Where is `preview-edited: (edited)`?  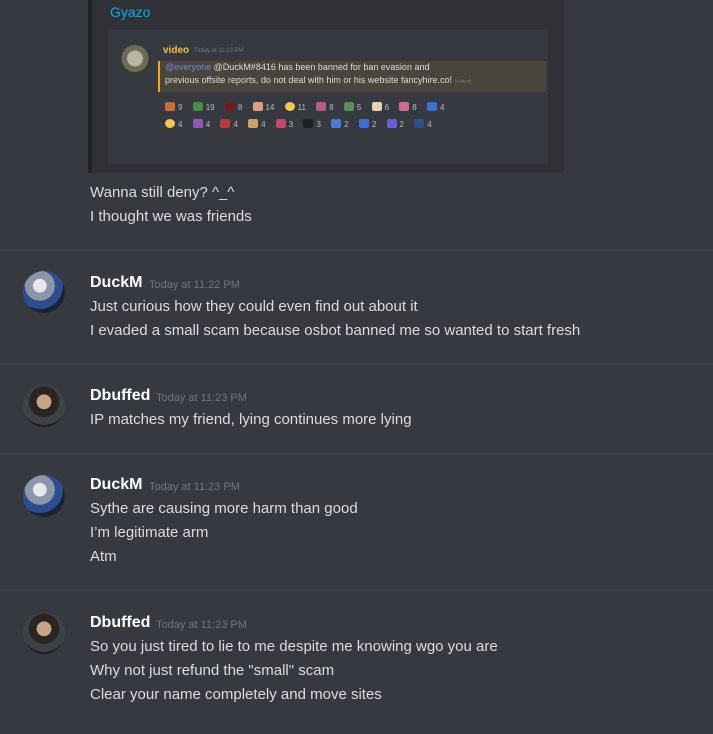 preview-edited: (edited) is located at coordinates (463, 82).